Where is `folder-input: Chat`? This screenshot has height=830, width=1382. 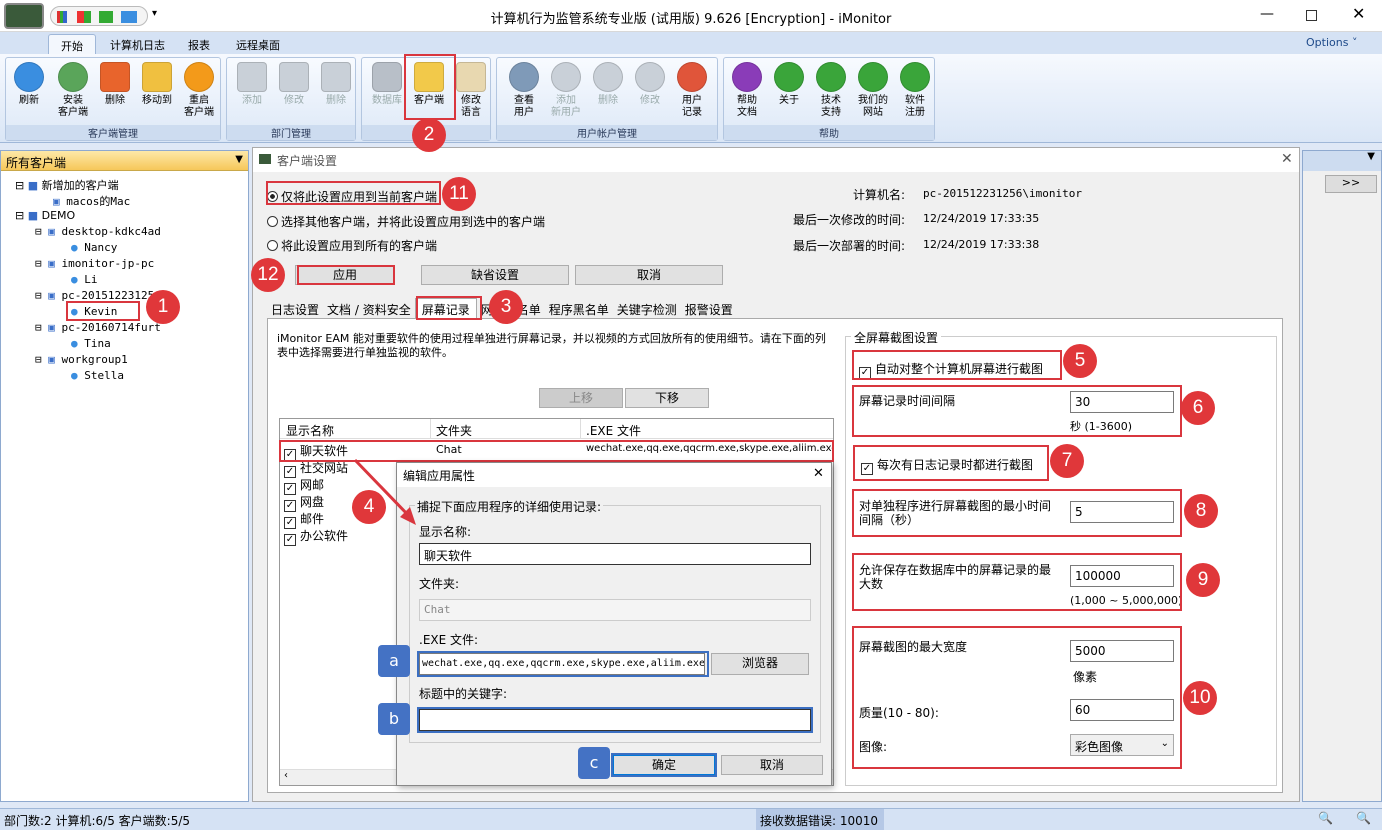 folder-input: Chat is located at coordinates (615, 610).